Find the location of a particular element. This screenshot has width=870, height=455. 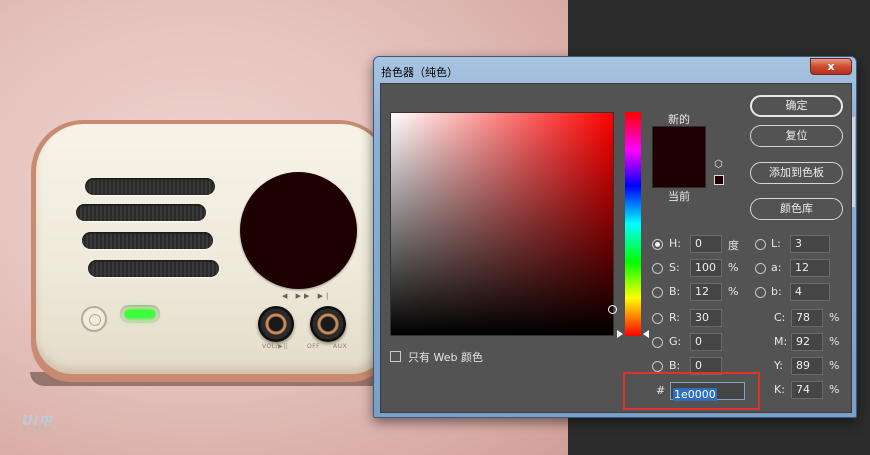

ok-button: 确定 is located at coordinates (796, 106).